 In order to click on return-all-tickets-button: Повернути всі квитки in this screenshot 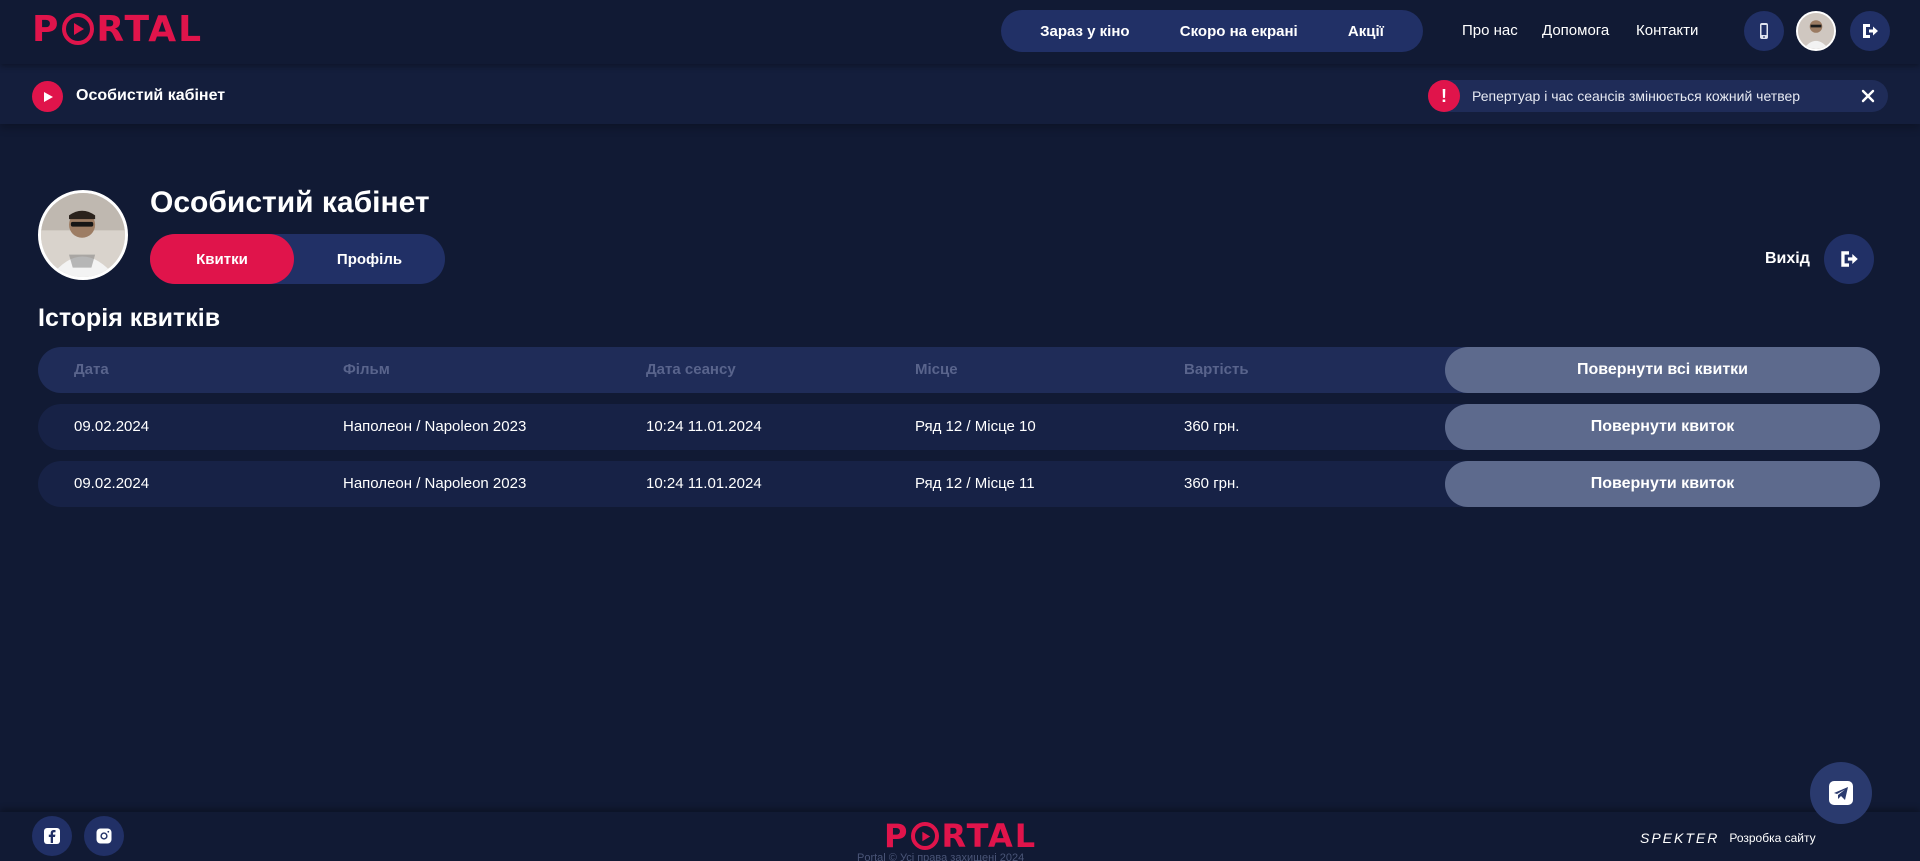, I will do `click(1662, 370)`.